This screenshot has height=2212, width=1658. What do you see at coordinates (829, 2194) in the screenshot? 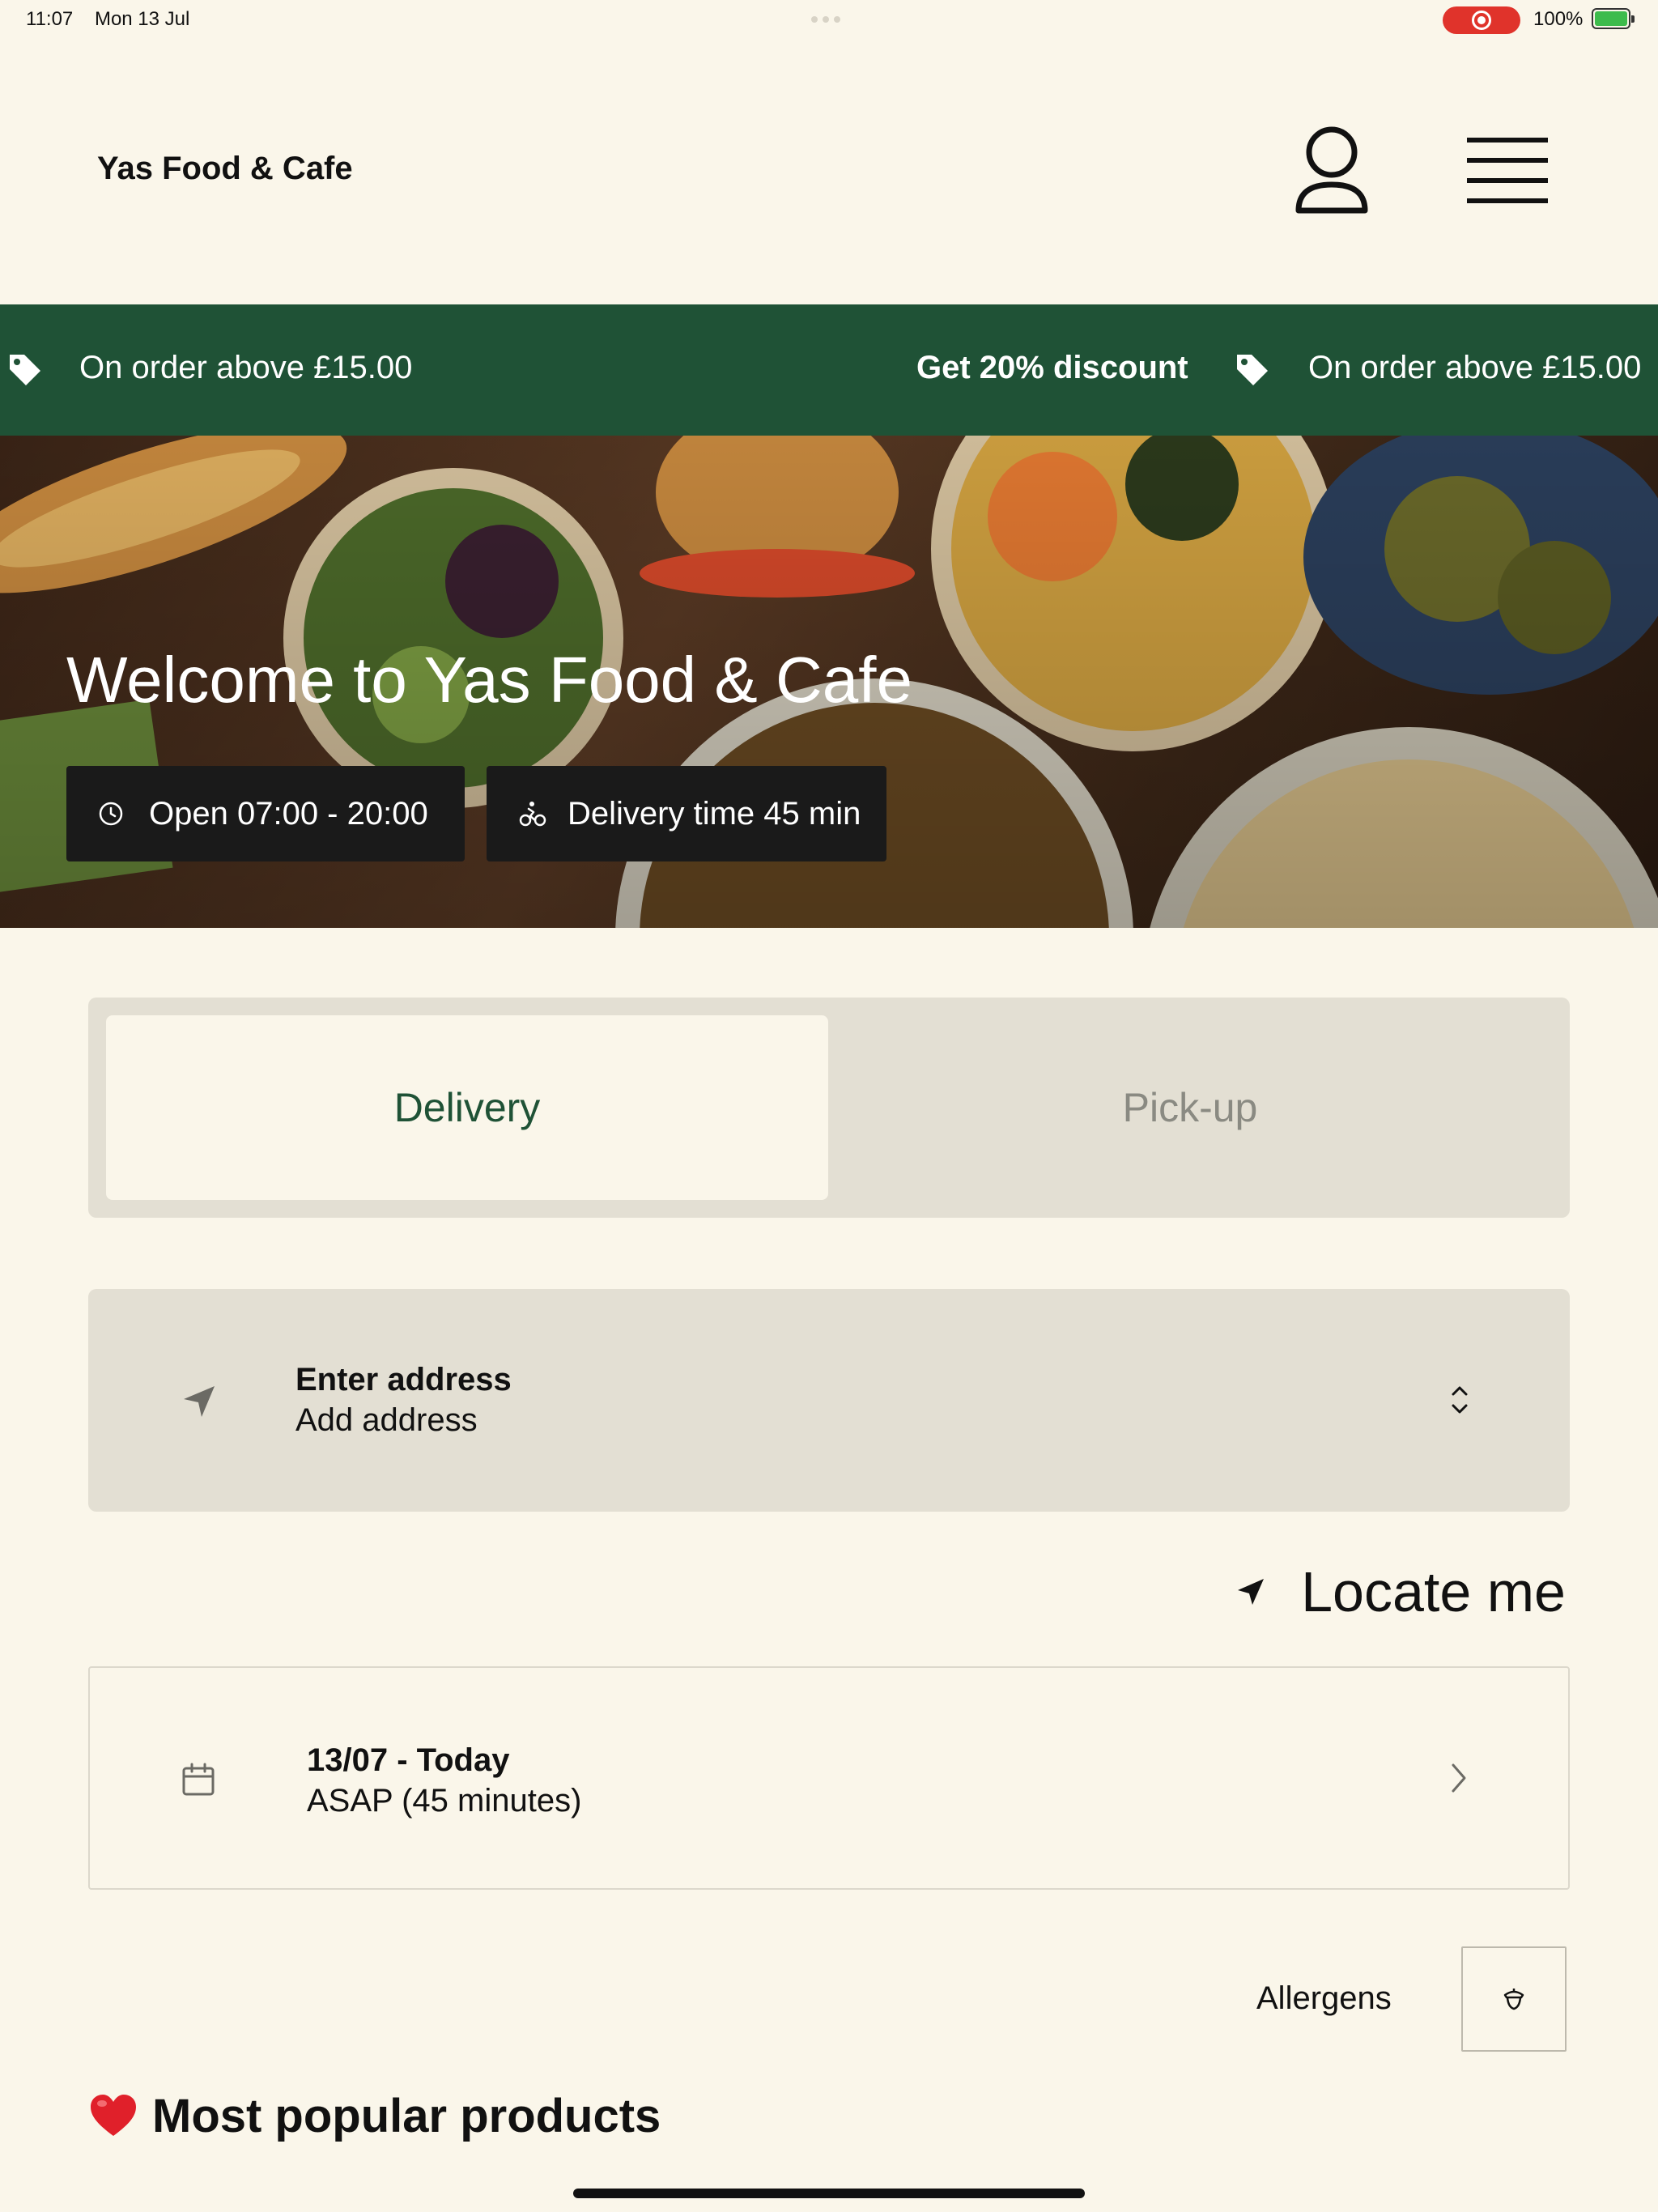
I see `home-indicator` at bounding box center [829, 2194].